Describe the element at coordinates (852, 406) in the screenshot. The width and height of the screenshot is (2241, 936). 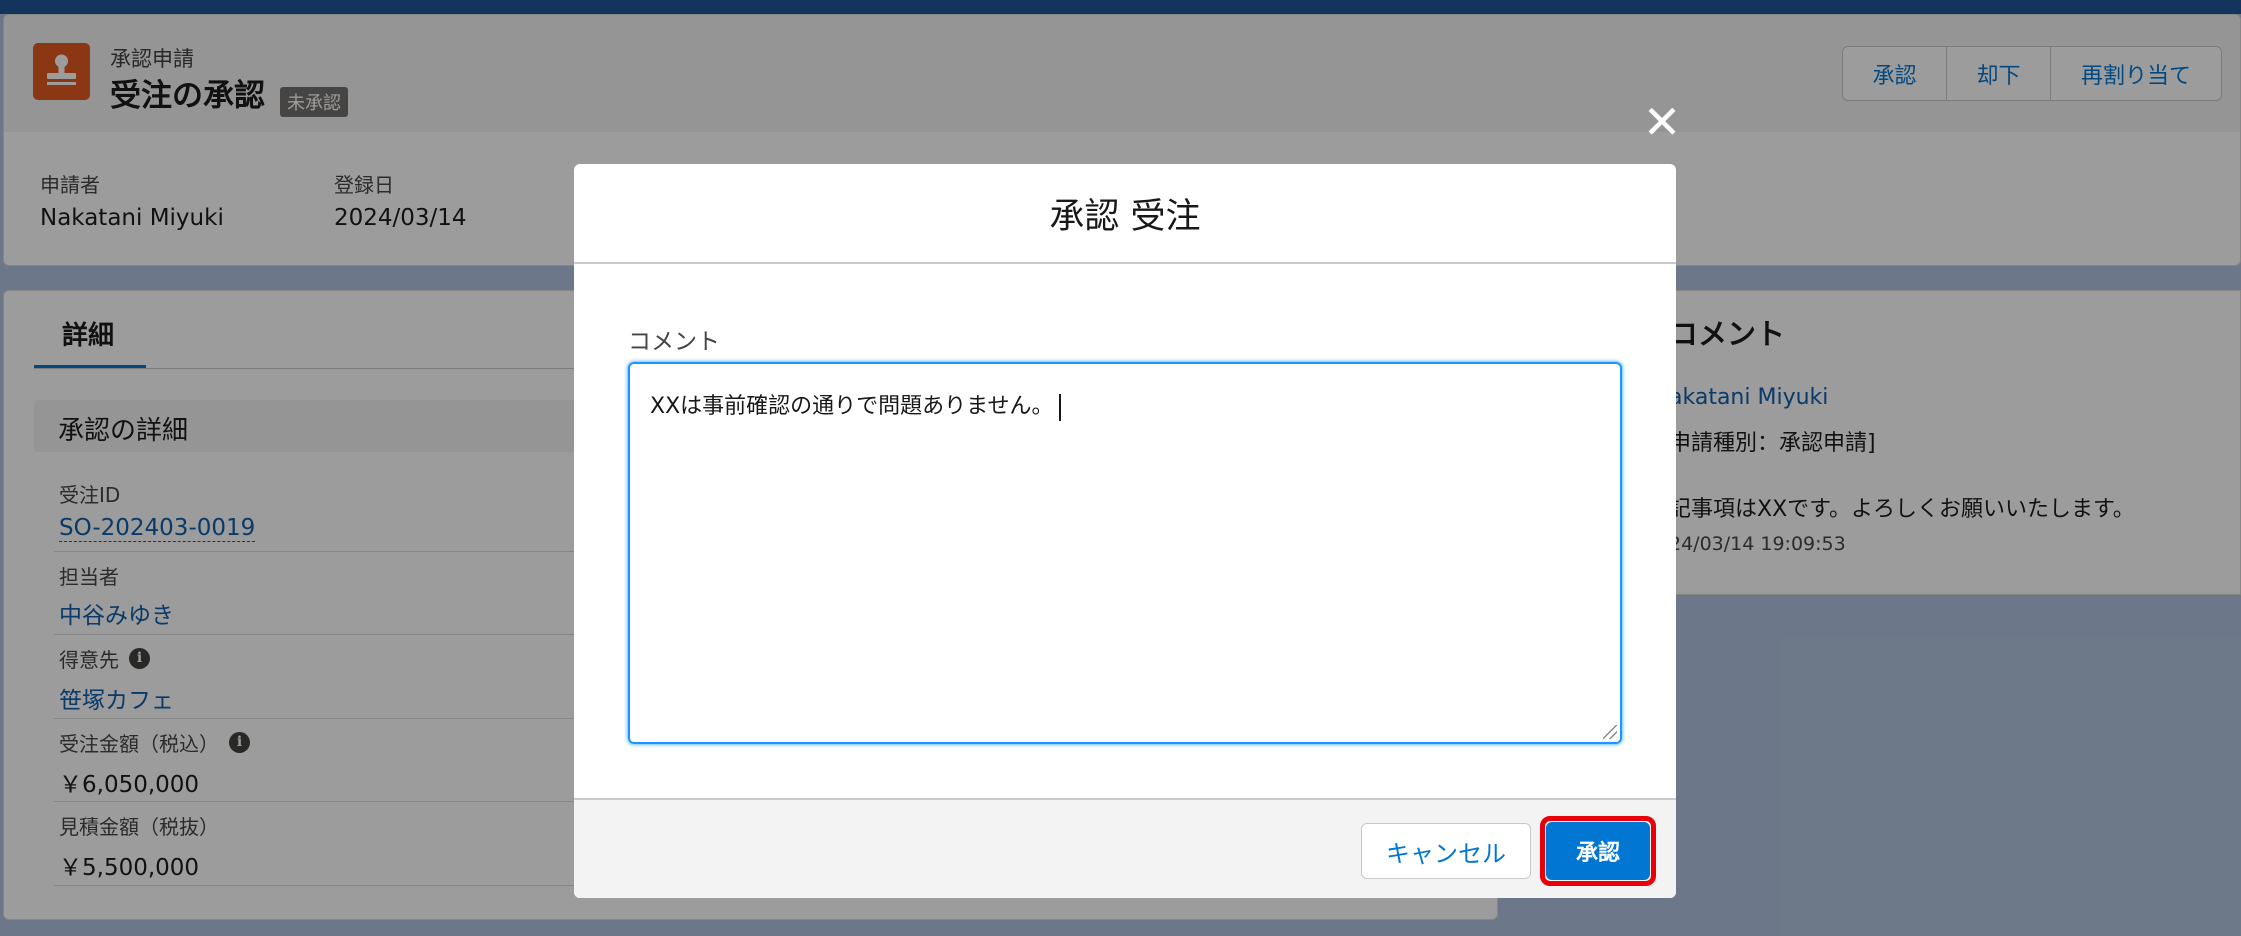
I see `comment-text: XXは事前確認の通りで問題ありません。` at that location.